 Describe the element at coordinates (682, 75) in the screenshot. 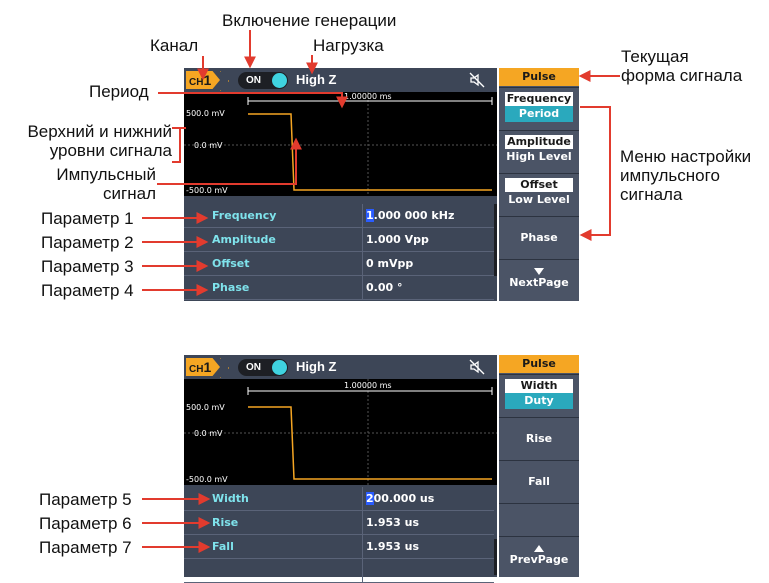

I see `label-current-waveform-2: форма сигнала` at that location.